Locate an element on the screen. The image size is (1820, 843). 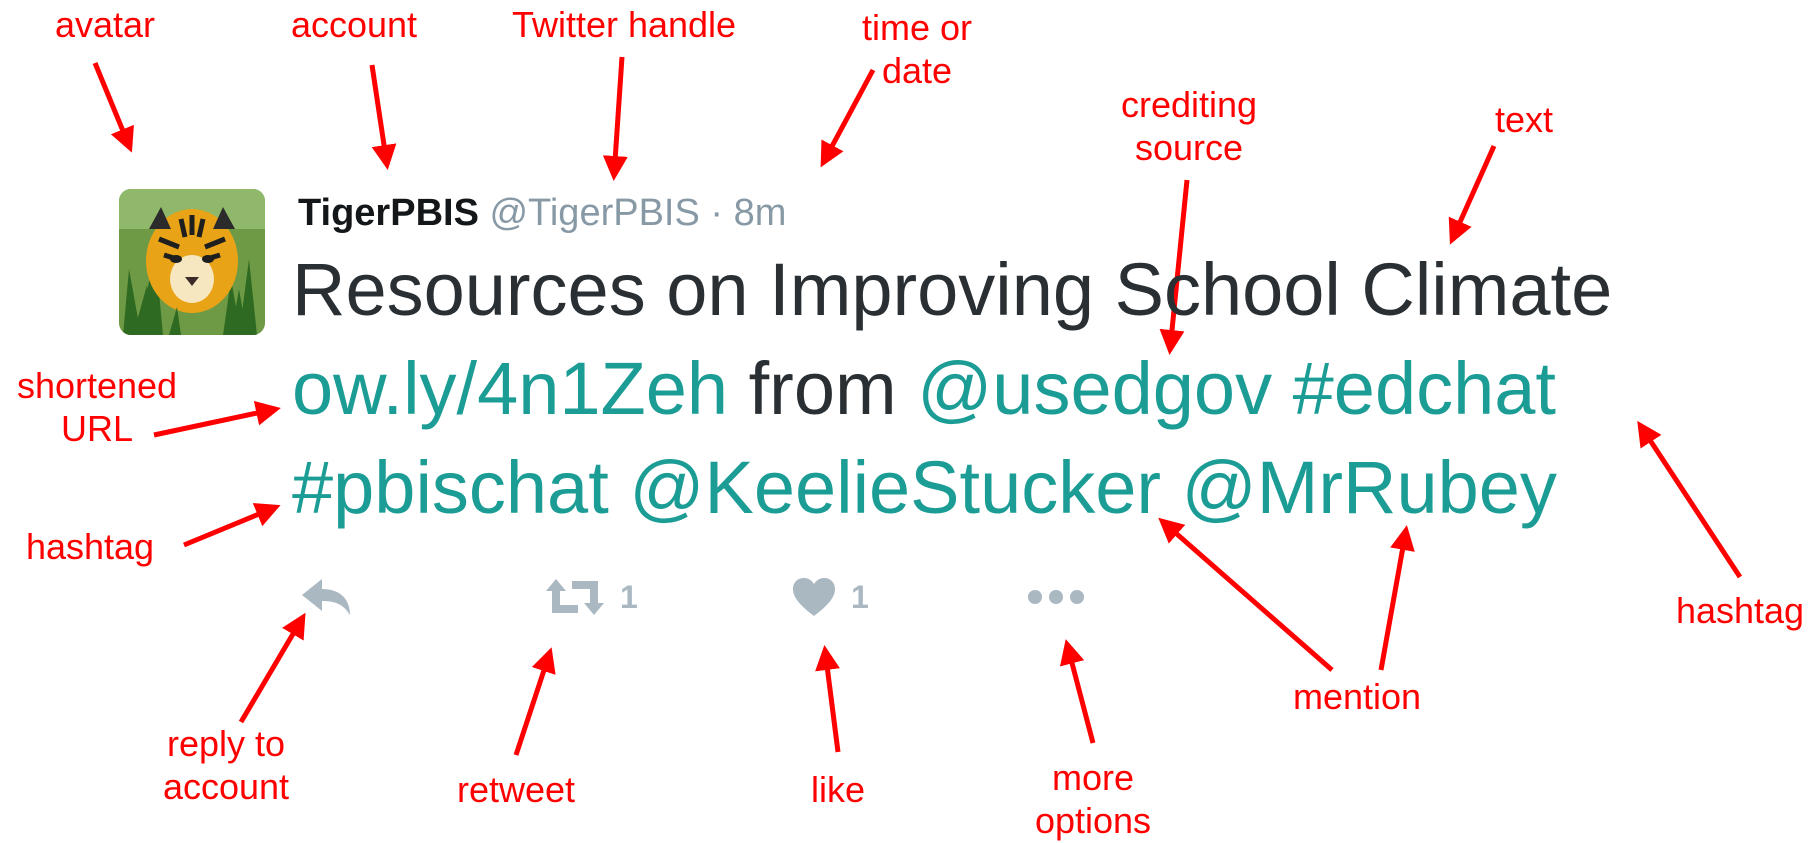
retweet-icon is located at coordinates (575, 597).